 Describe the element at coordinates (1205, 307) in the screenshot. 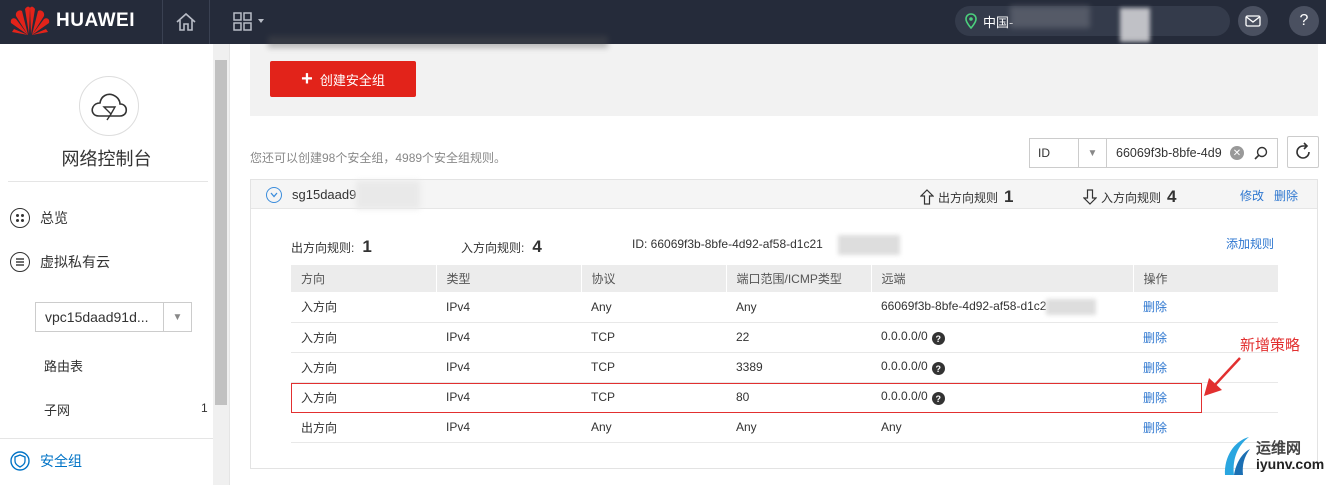

I see `action-cell: 删除` at that location.